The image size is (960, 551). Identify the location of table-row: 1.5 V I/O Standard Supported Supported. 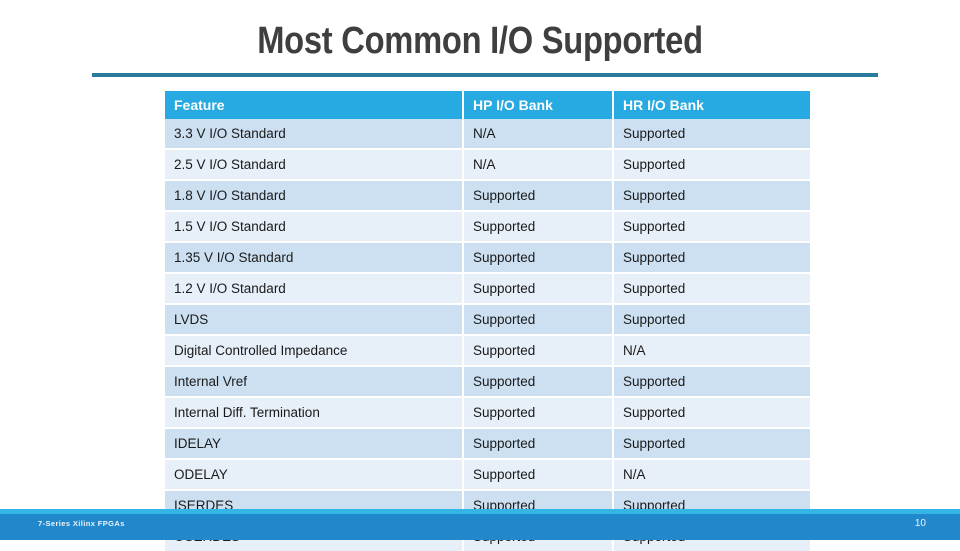
(487, 227).